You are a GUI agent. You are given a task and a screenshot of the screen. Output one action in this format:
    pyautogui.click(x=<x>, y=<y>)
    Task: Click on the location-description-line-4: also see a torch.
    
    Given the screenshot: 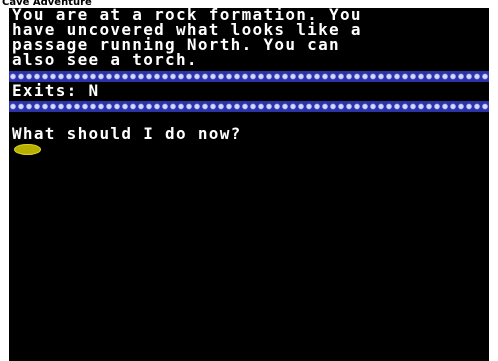 What is the action you would take?
    pyautogui.click(x=105, y=59)
    